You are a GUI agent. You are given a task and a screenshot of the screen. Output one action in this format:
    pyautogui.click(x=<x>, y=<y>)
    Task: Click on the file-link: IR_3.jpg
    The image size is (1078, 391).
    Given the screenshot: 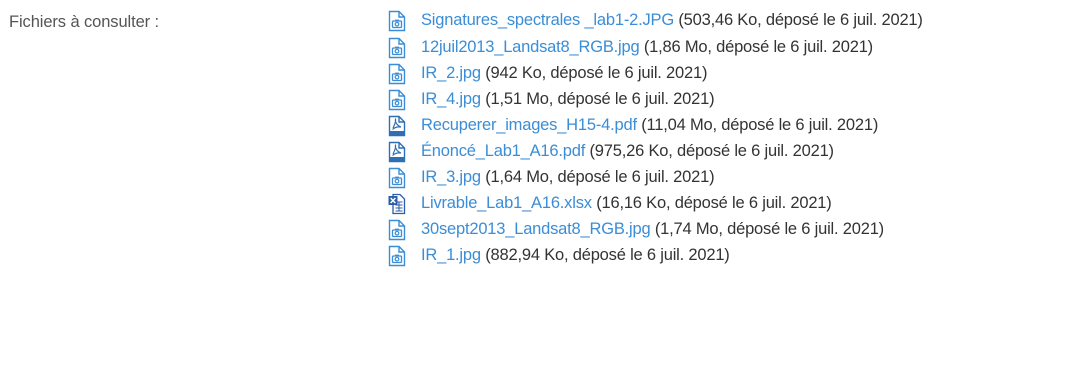 What is the action you would take?
    pyautogui.click(x=451, y=177)
    